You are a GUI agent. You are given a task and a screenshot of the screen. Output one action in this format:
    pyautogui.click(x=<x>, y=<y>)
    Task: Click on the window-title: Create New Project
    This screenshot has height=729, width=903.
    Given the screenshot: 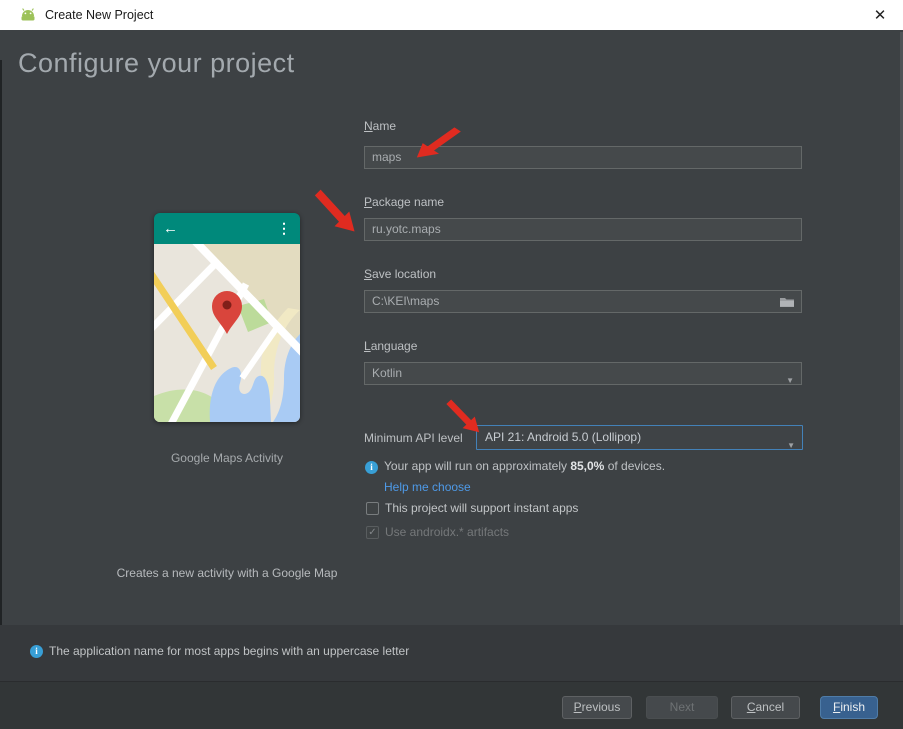 What is the action you would take?
    pyautogui.click(x=99, y=15)
    